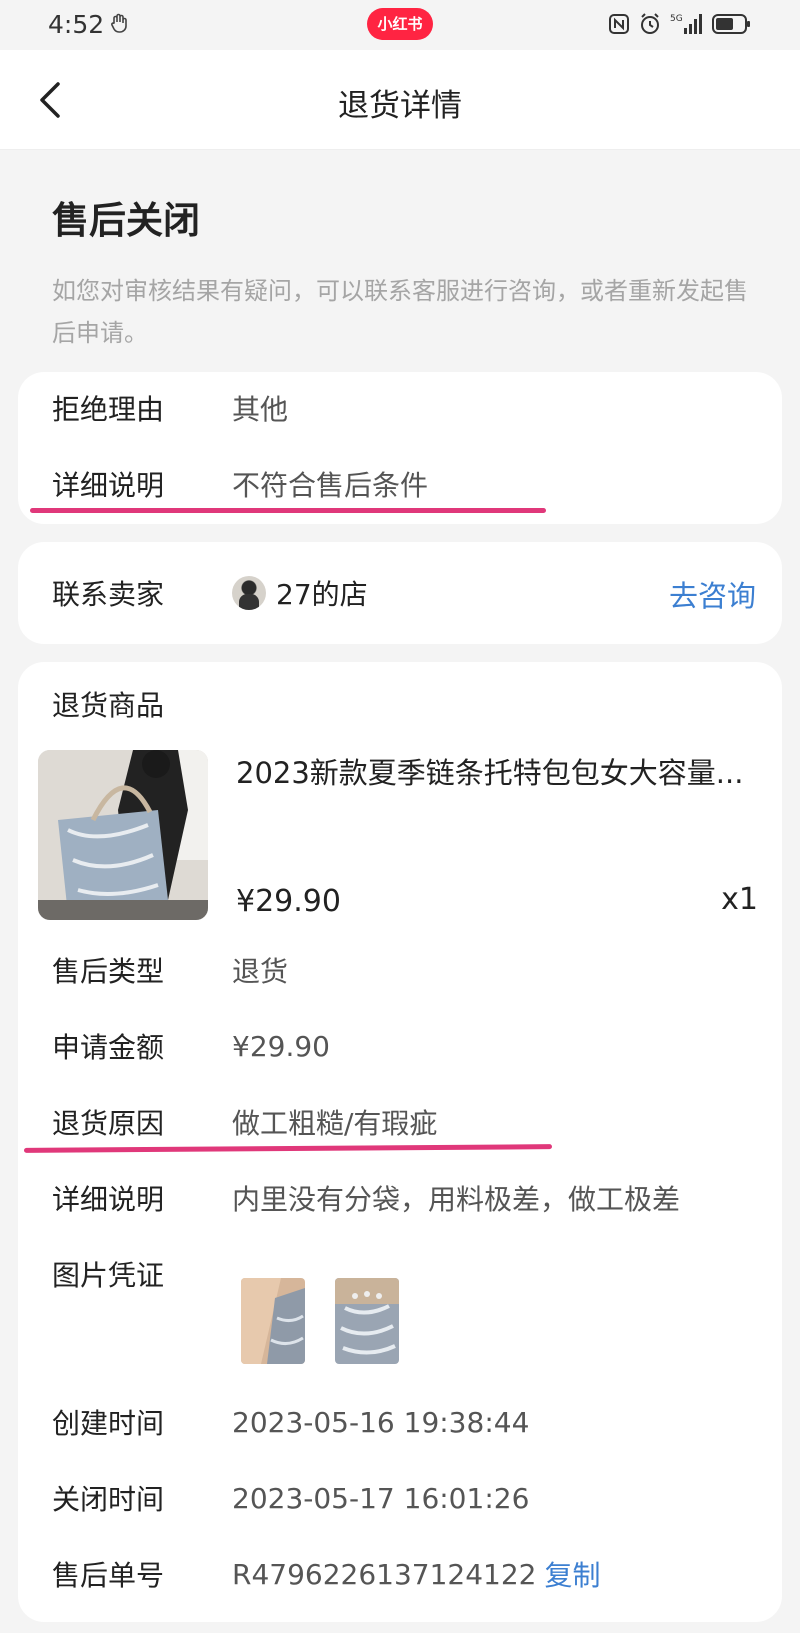 The image size is (800, 1633). I want to click on amount-value: ¥29.90, so click(281, 1046).